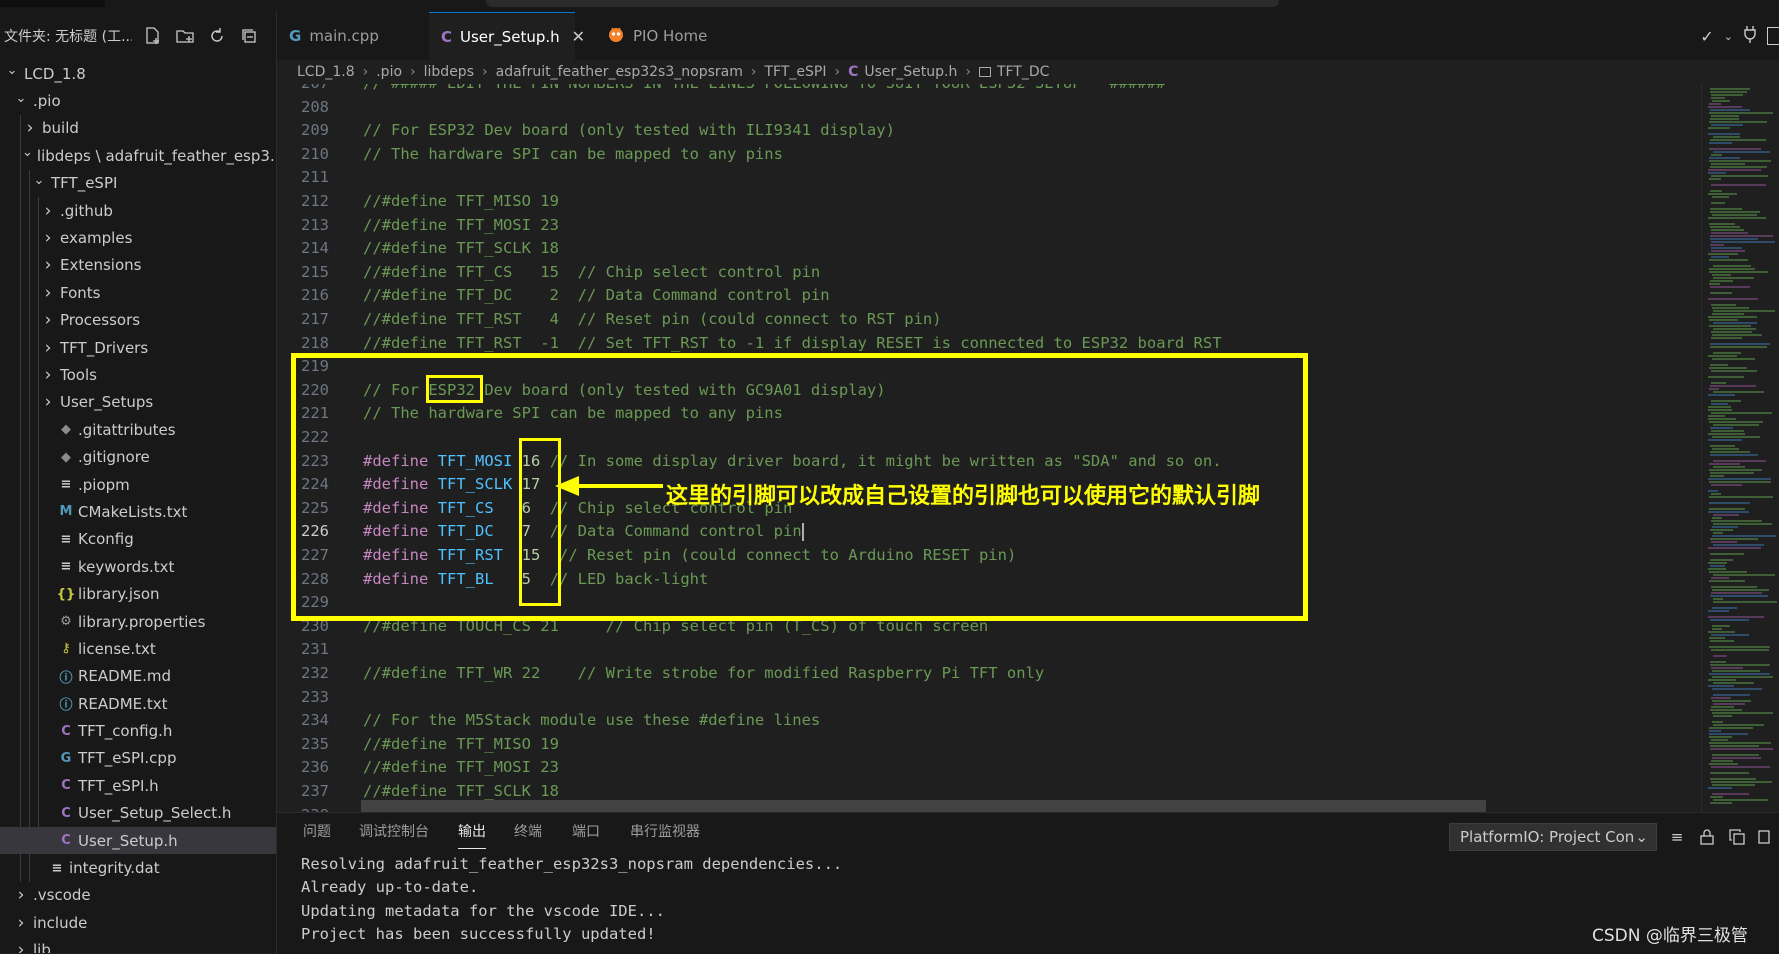 Image resolution: width=1779 pixels, height=954 pixels. I want to click on tree-item: › User_Setups, so click(138, 402).